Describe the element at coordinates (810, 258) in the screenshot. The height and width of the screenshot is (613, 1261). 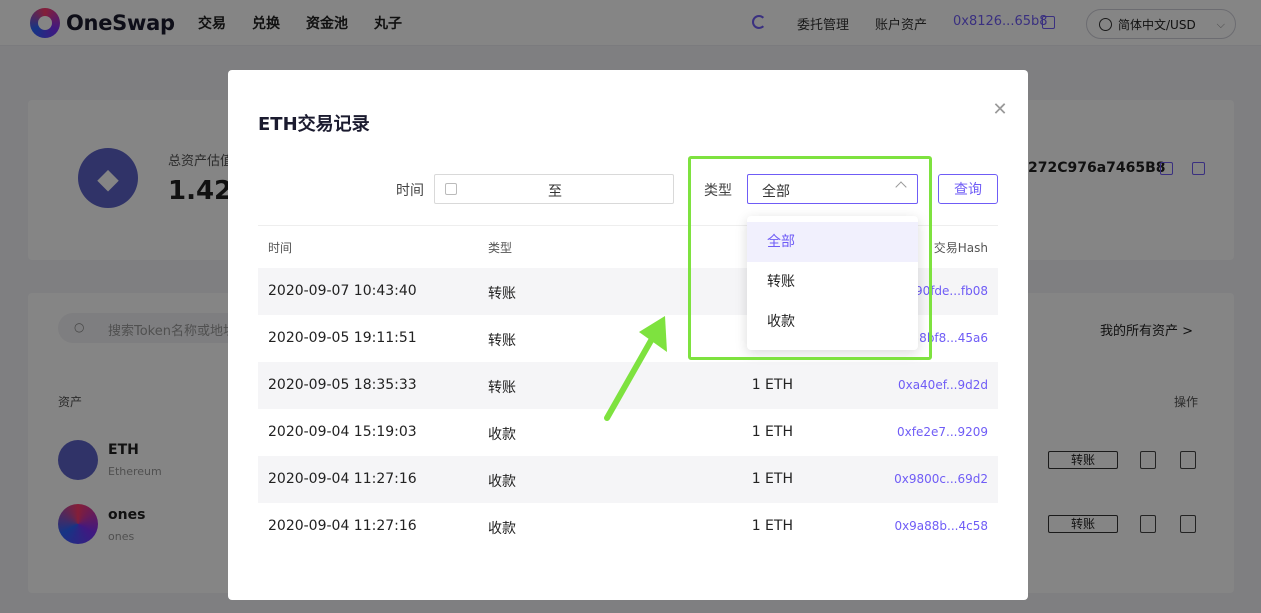
I see `highlight-box` at that location.